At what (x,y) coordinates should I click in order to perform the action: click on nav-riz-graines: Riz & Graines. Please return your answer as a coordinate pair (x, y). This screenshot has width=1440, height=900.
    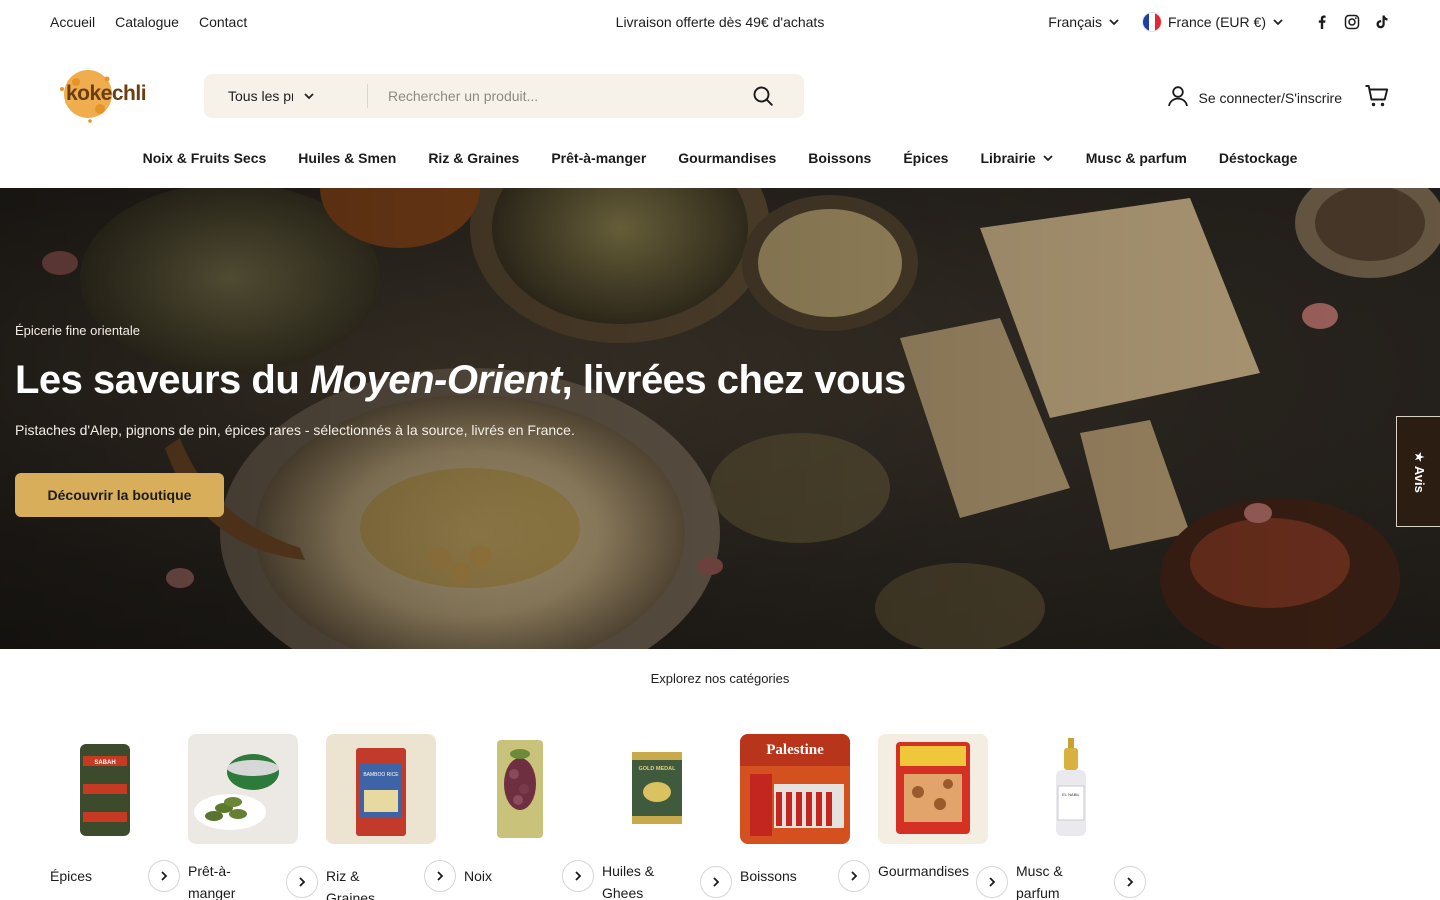
    Looking at the image, I should click on (473, 158).